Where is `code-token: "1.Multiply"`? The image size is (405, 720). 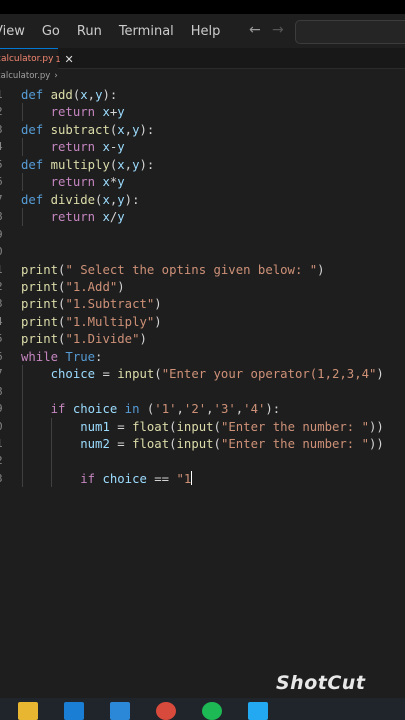
code-token: "1.Multiply" is located at coordinates (110, 321).